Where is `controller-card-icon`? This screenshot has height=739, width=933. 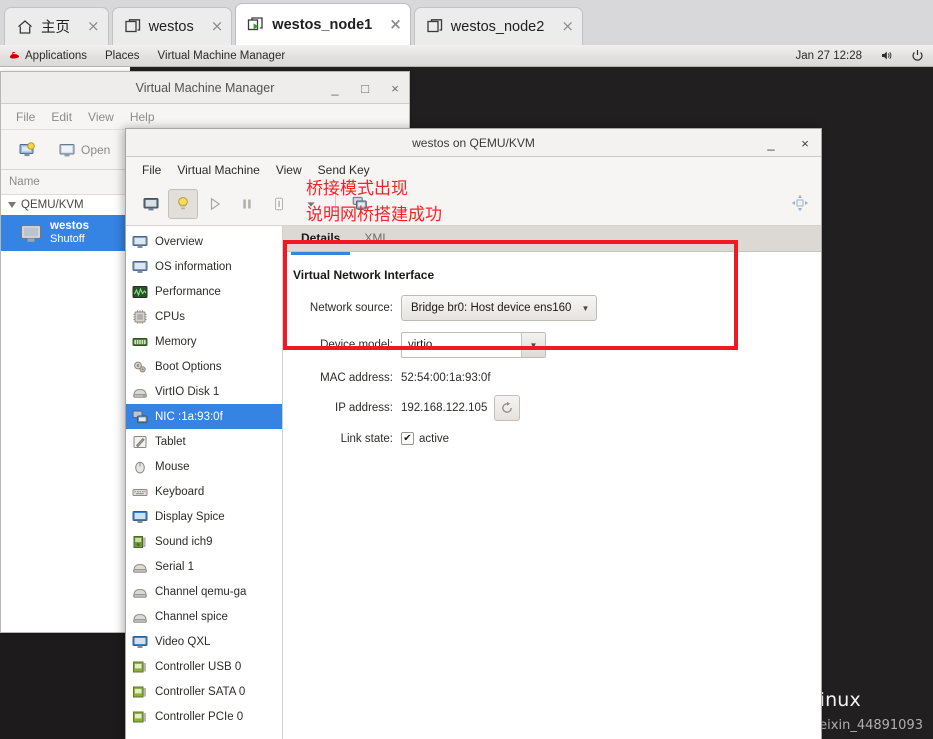 controller-card-icon is located at coordinates (139, 716).